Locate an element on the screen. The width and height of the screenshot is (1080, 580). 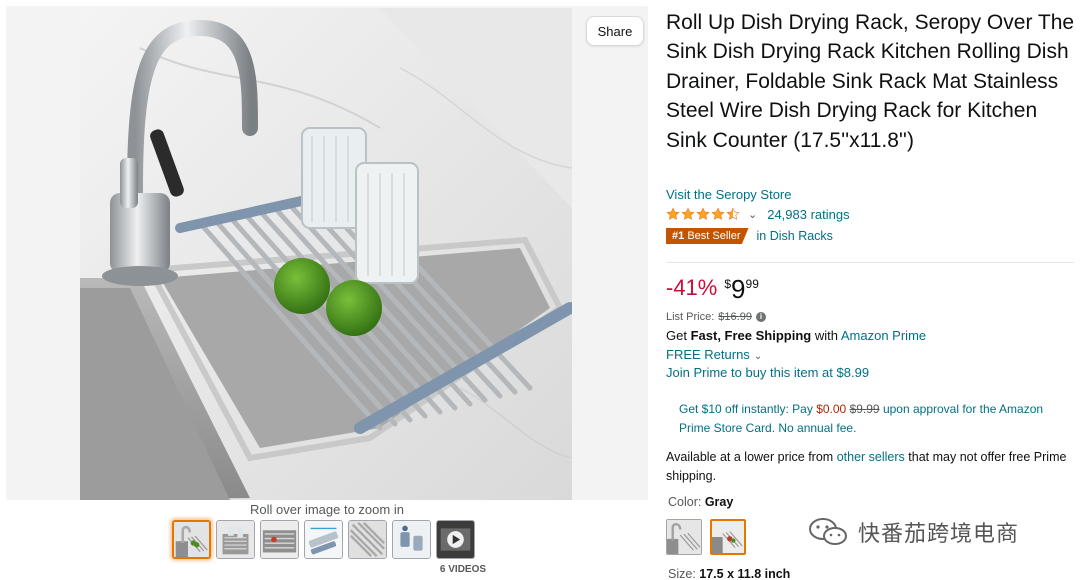
star-rating is located at coordinates (703, 214).